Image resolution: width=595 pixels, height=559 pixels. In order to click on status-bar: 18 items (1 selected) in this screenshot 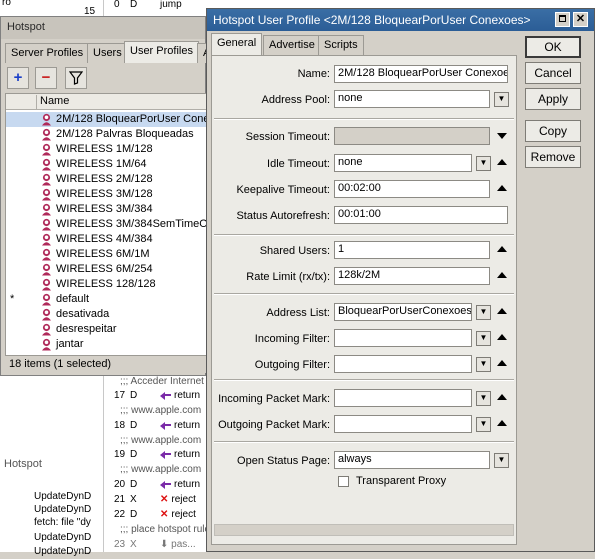, I will do `click(106, 364)`.